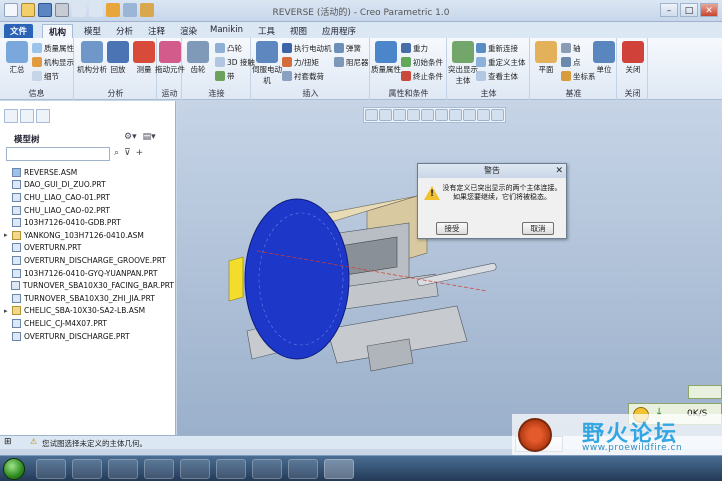 The width and height of the screenshot is (722, 481). Describe the element at coordinates (43, 116) in the screenshot. I see `favorites-tab-icon` at that location.